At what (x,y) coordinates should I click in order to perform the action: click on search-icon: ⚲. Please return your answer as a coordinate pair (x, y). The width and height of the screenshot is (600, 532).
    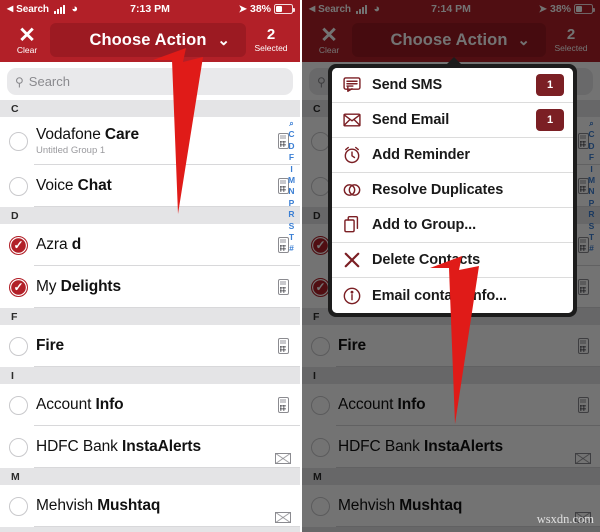
    Looking at the image, I should click on (19, 81).